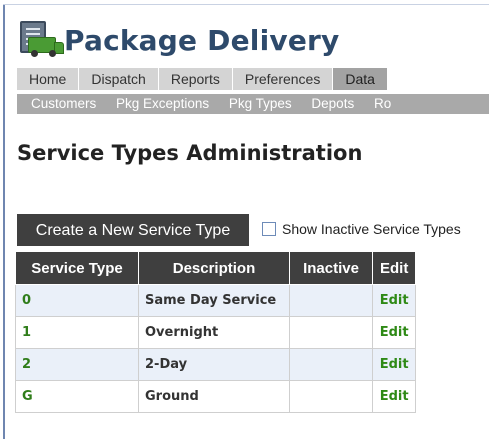  I want to click on page-title: Service Types Administration, so click(190, 153).